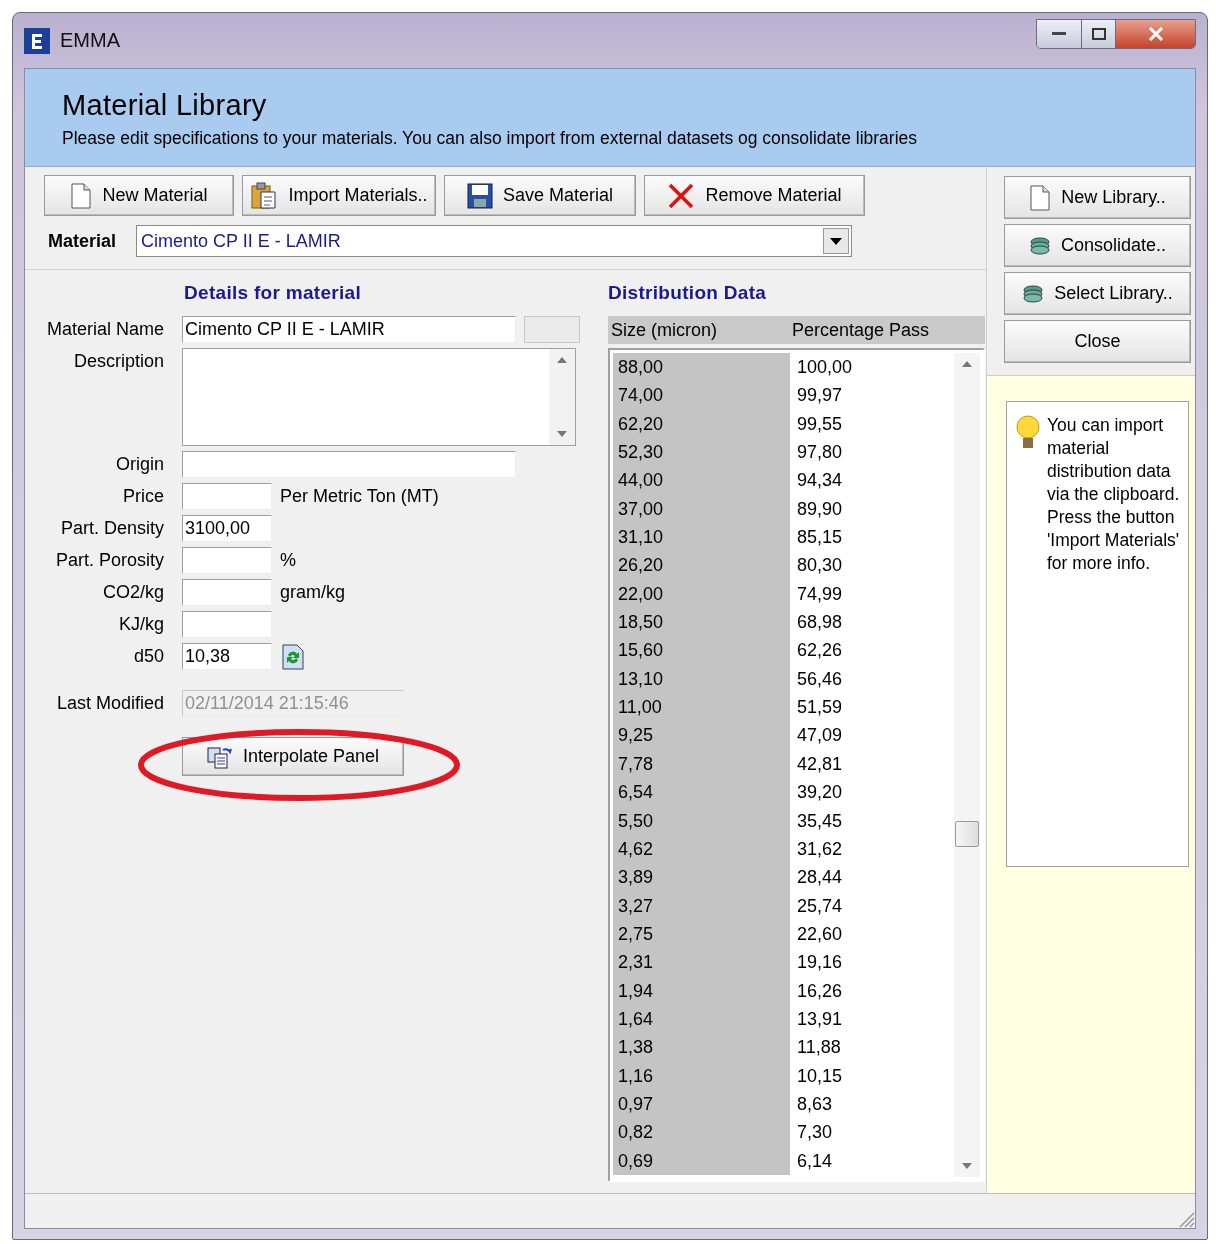  Describe the element at coordinates (701, 679) in the screenshot. I see `table-cell: 13,10` at that location.